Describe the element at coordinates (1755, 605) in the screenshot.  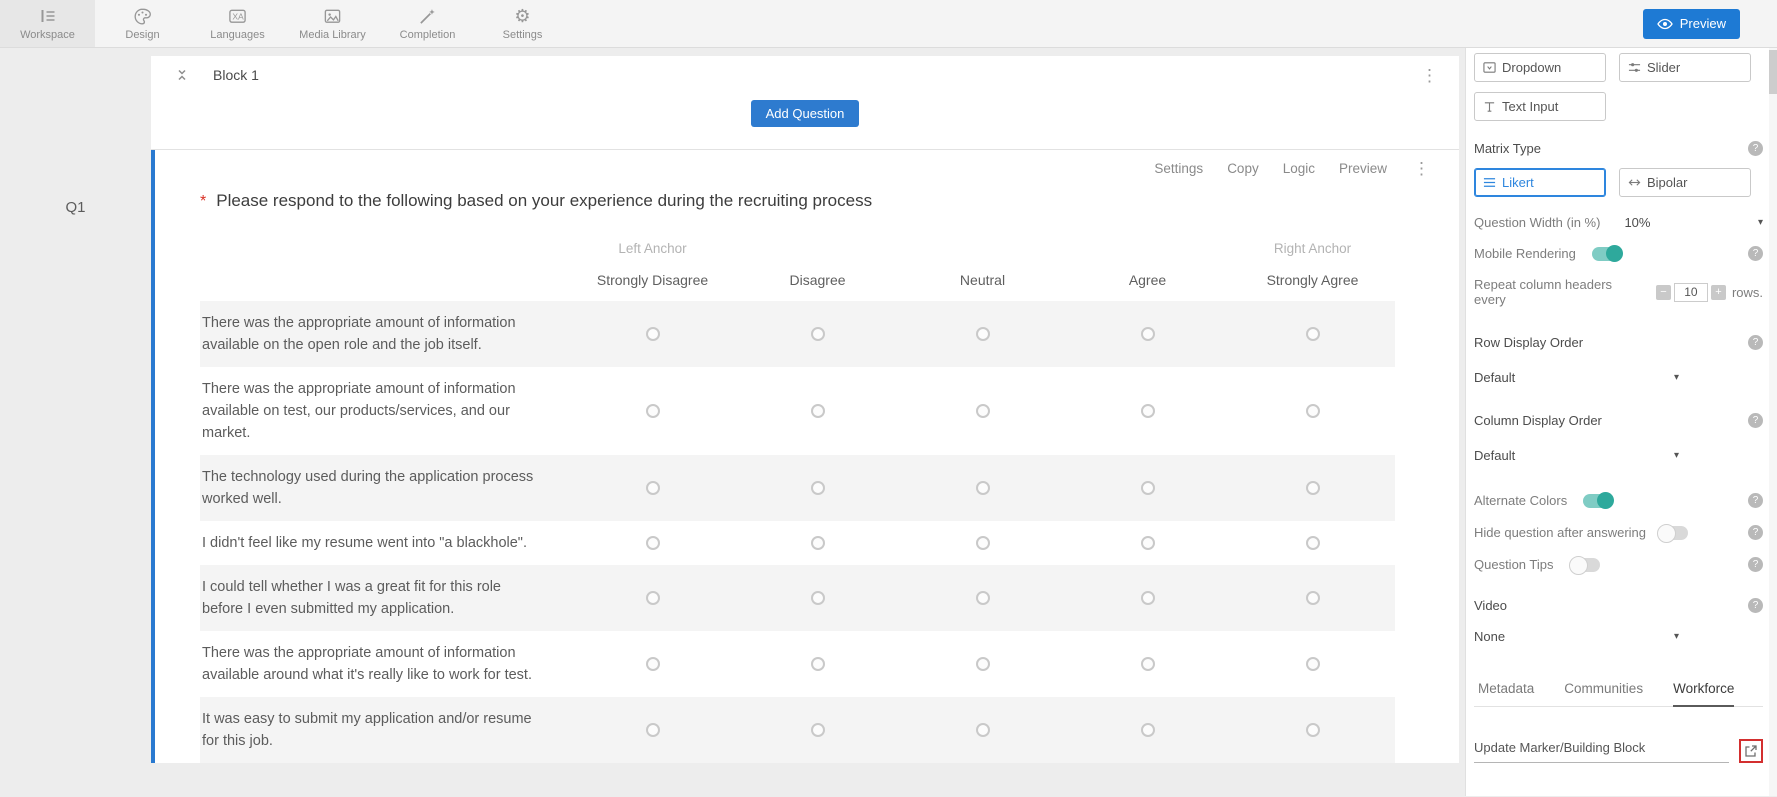
I see `video-help-icon: ?` at that location.